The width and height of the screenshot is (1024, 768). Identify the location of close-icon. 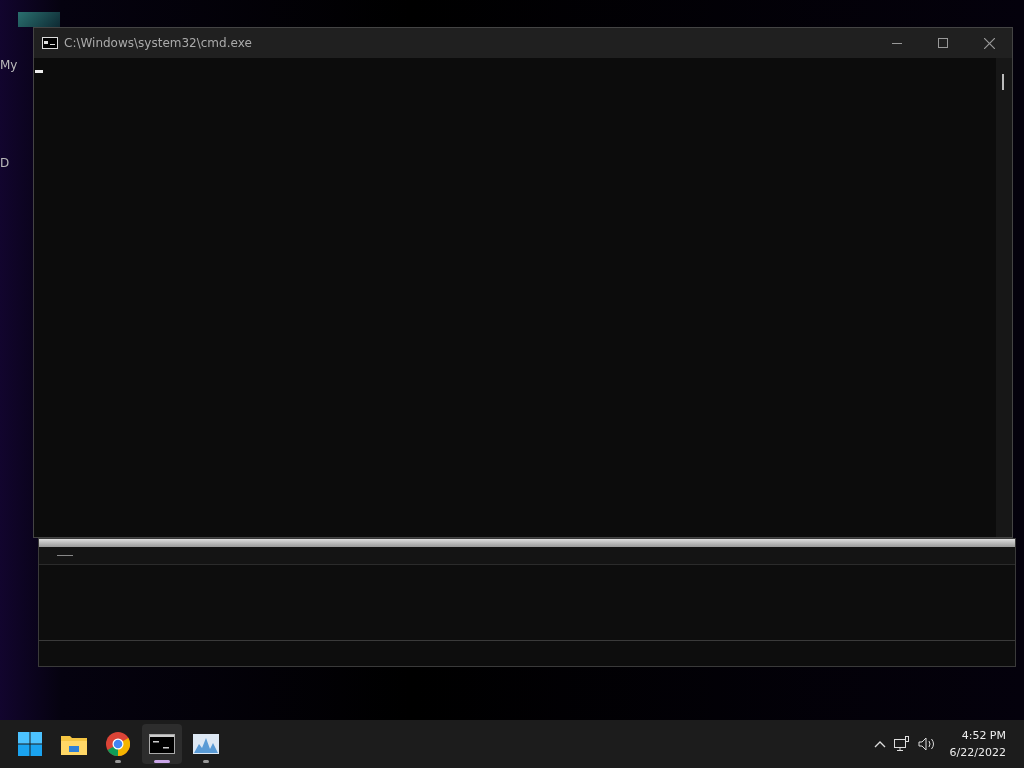
(989, 43).